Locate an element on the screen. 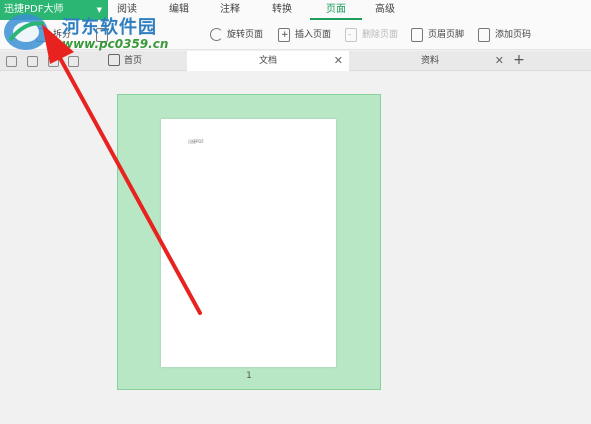 This screenshot has height=424, width=591. rotate-icon is located at coordinates (216, 34).